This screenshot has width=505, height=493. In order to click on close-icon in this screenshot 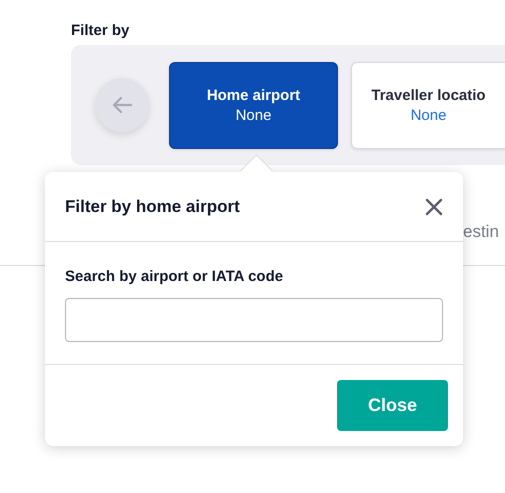, I will do `click(434, 207)`.